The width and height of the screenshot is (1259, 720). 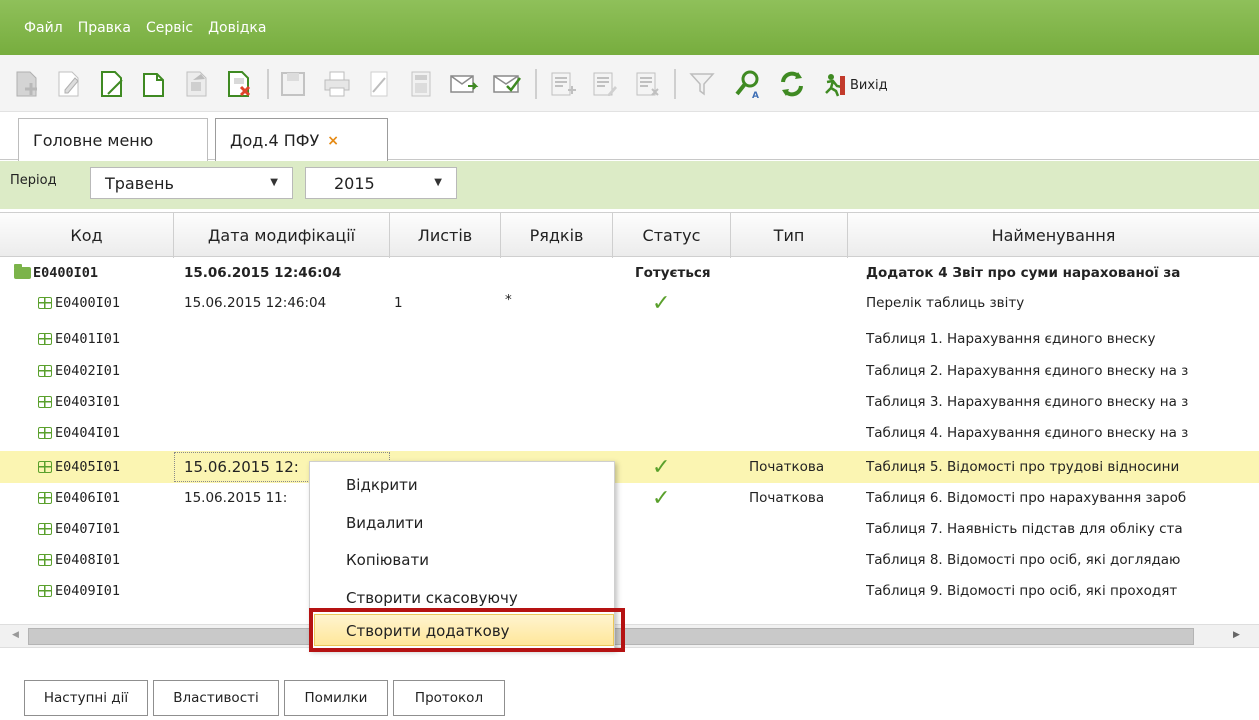 I want to click on search-user-icon: A, so click(x=748, y=84).